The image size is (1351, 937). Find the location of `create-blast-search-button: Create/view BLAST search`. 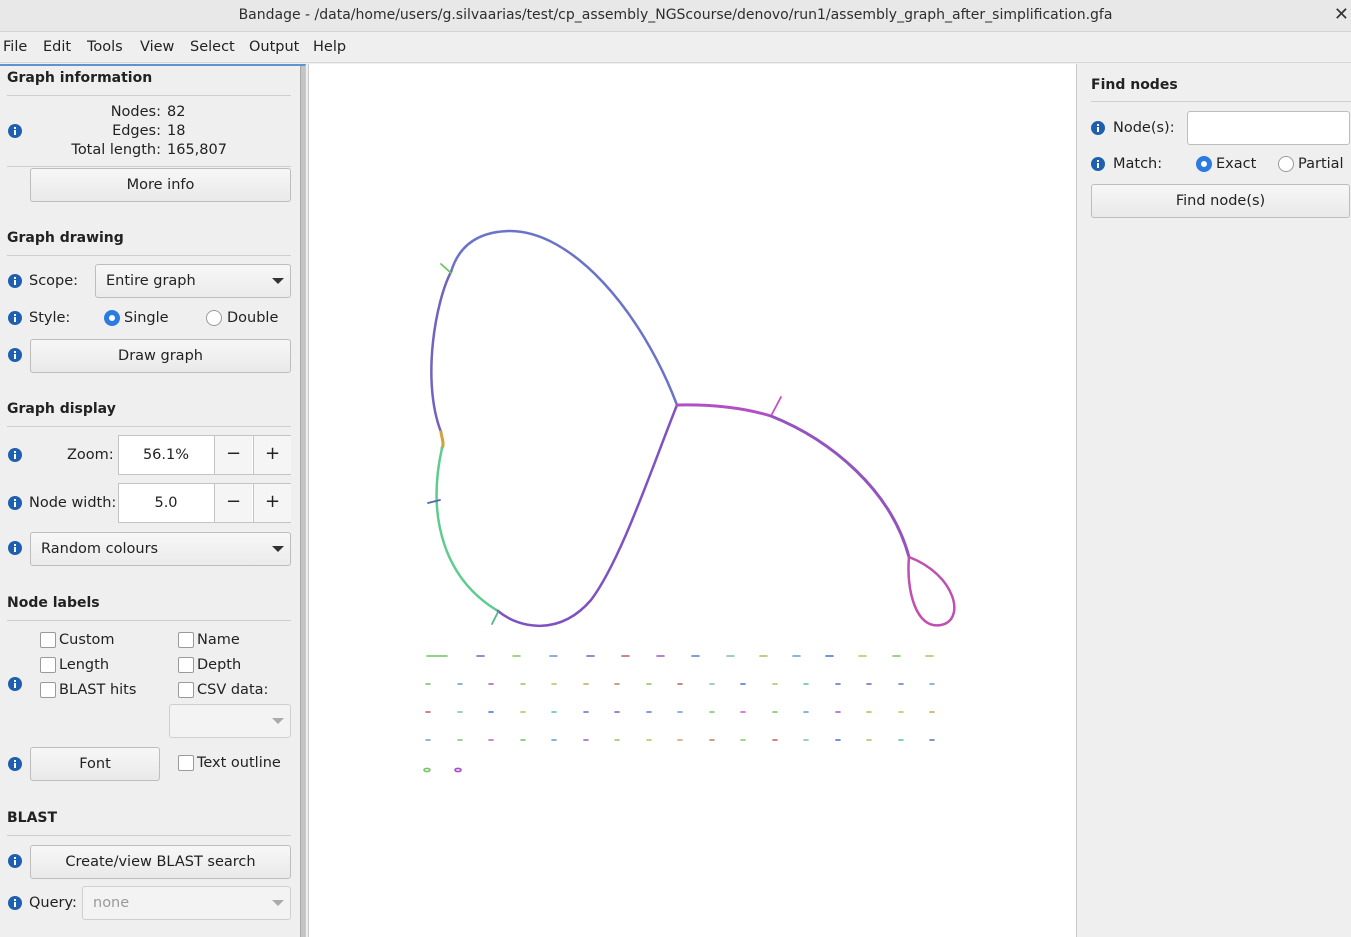

create-blast-search-button: Create/view BLAST search is located at coordinates (160, 862).